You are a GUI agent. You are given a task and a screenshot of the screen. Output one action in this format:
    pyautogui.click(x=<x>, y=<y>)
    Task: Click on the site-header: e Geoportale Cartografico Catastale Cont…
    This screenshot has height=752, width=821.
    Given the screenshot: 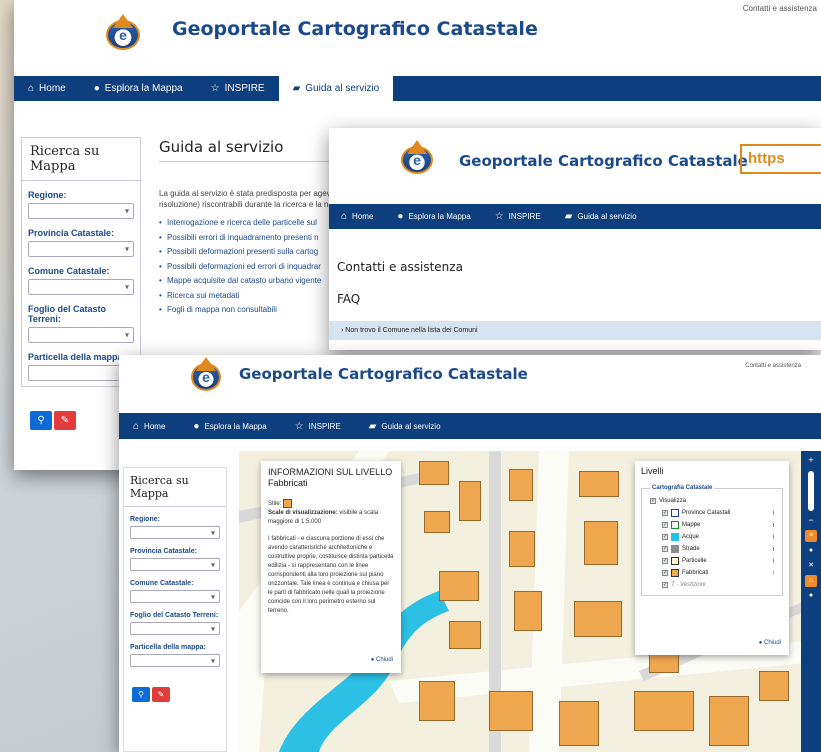 What is the action you would take?
    pyautogui.click(x=417, y=38)
    